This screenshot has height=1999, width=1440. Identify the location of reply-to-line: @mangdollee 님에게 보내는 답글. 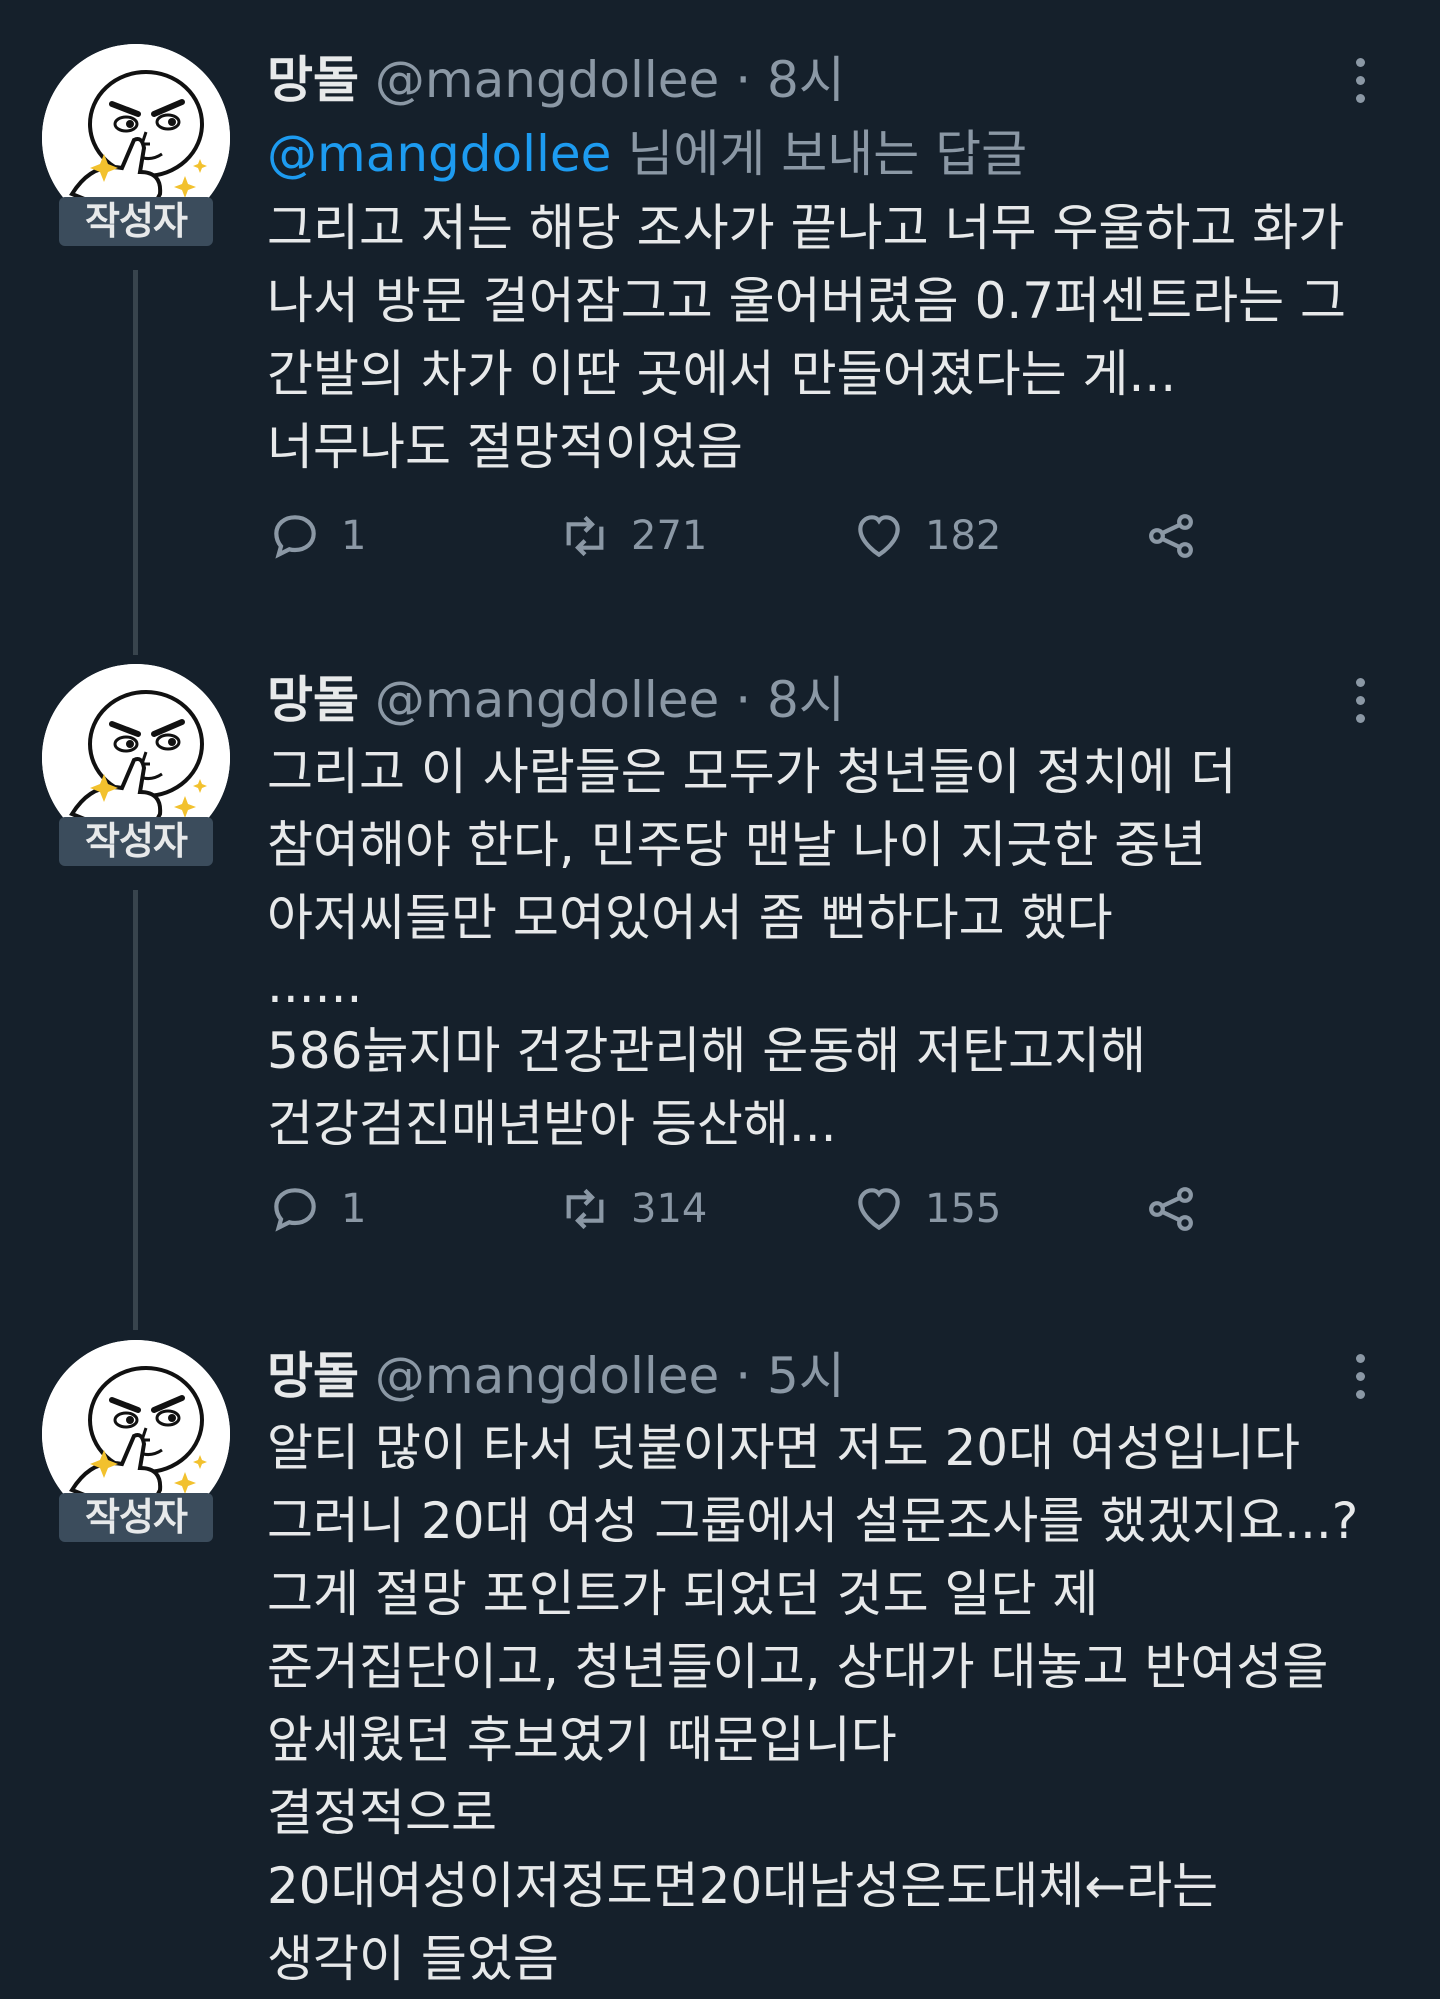
(818, 154).